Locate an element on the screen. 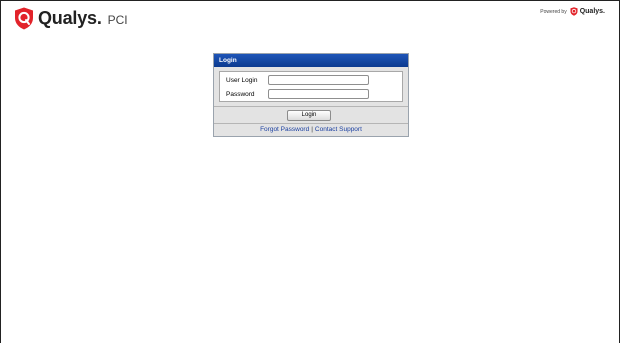 This screenshot has height=343, width=620. brand-name: Qualys. is located at coordinates (70, 18).